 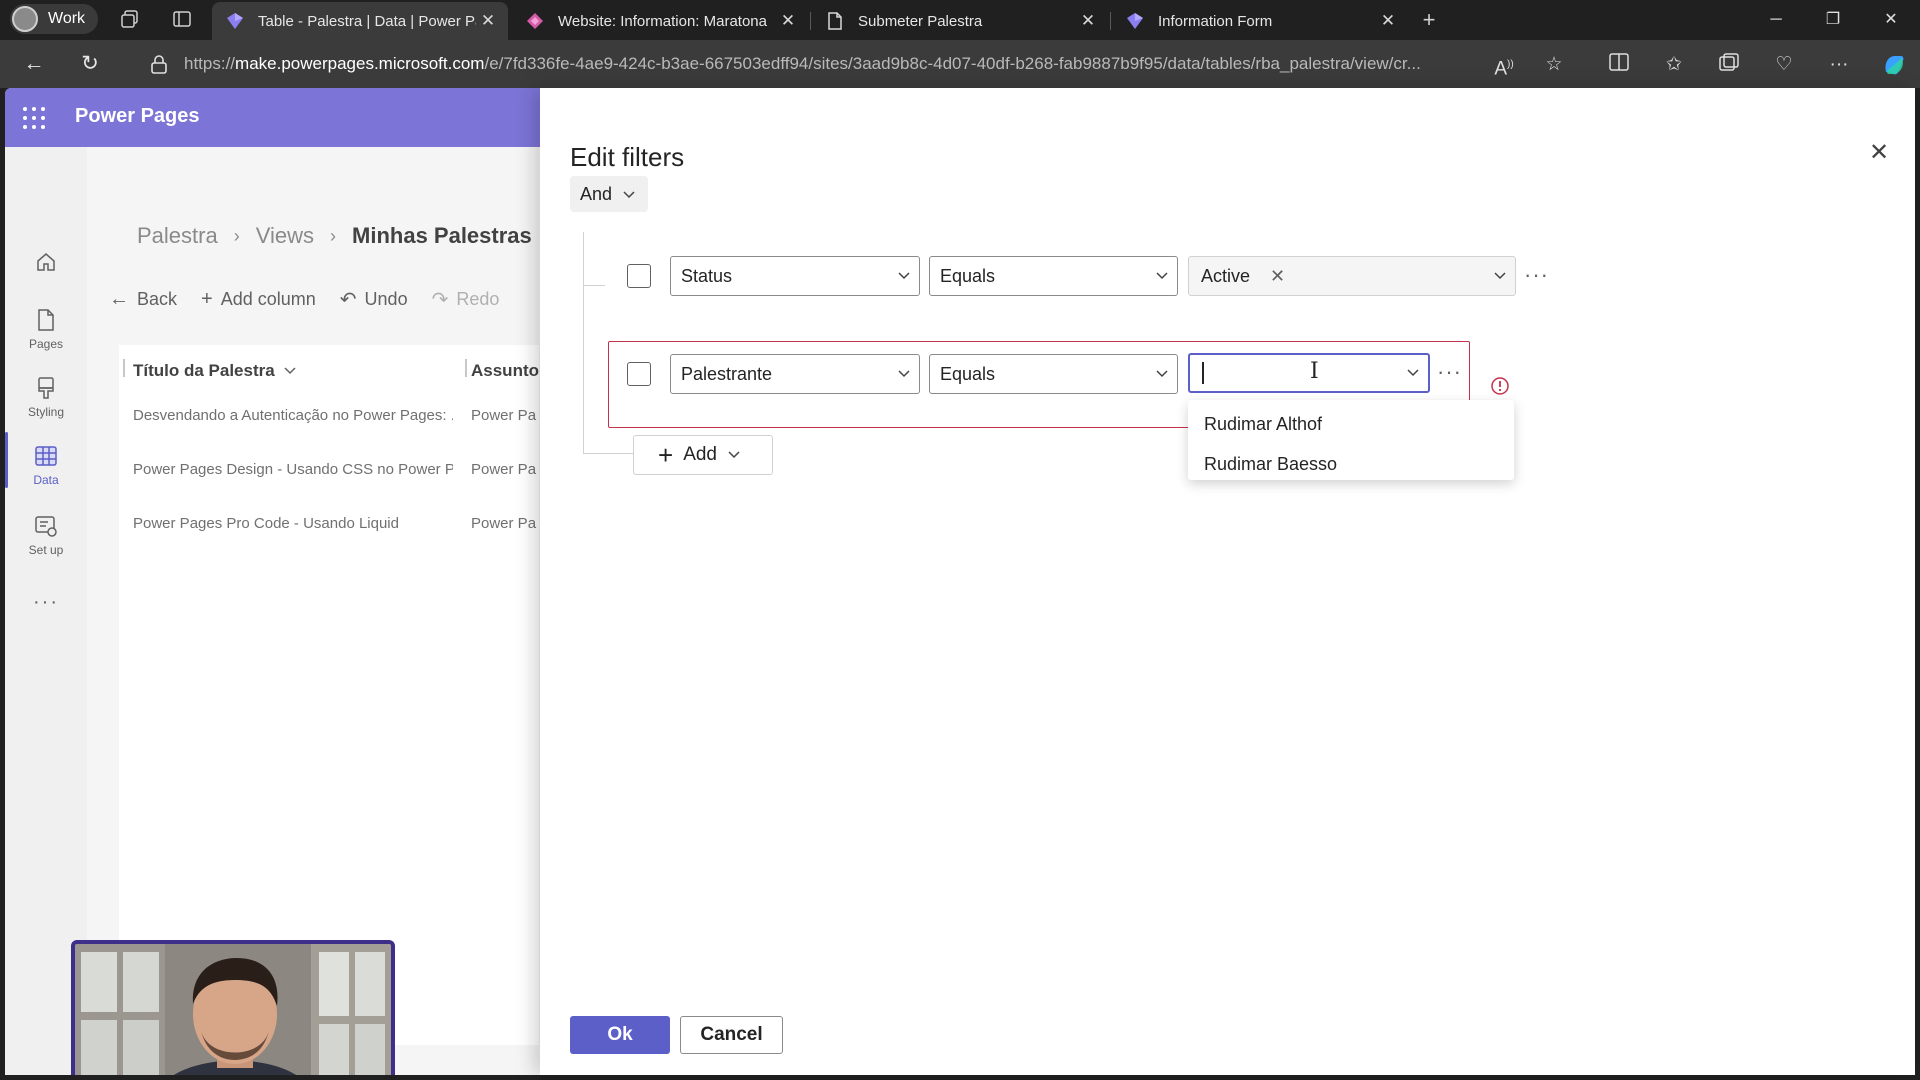 I want to click on field-dropdown: Status, so click(x=795, y=276).